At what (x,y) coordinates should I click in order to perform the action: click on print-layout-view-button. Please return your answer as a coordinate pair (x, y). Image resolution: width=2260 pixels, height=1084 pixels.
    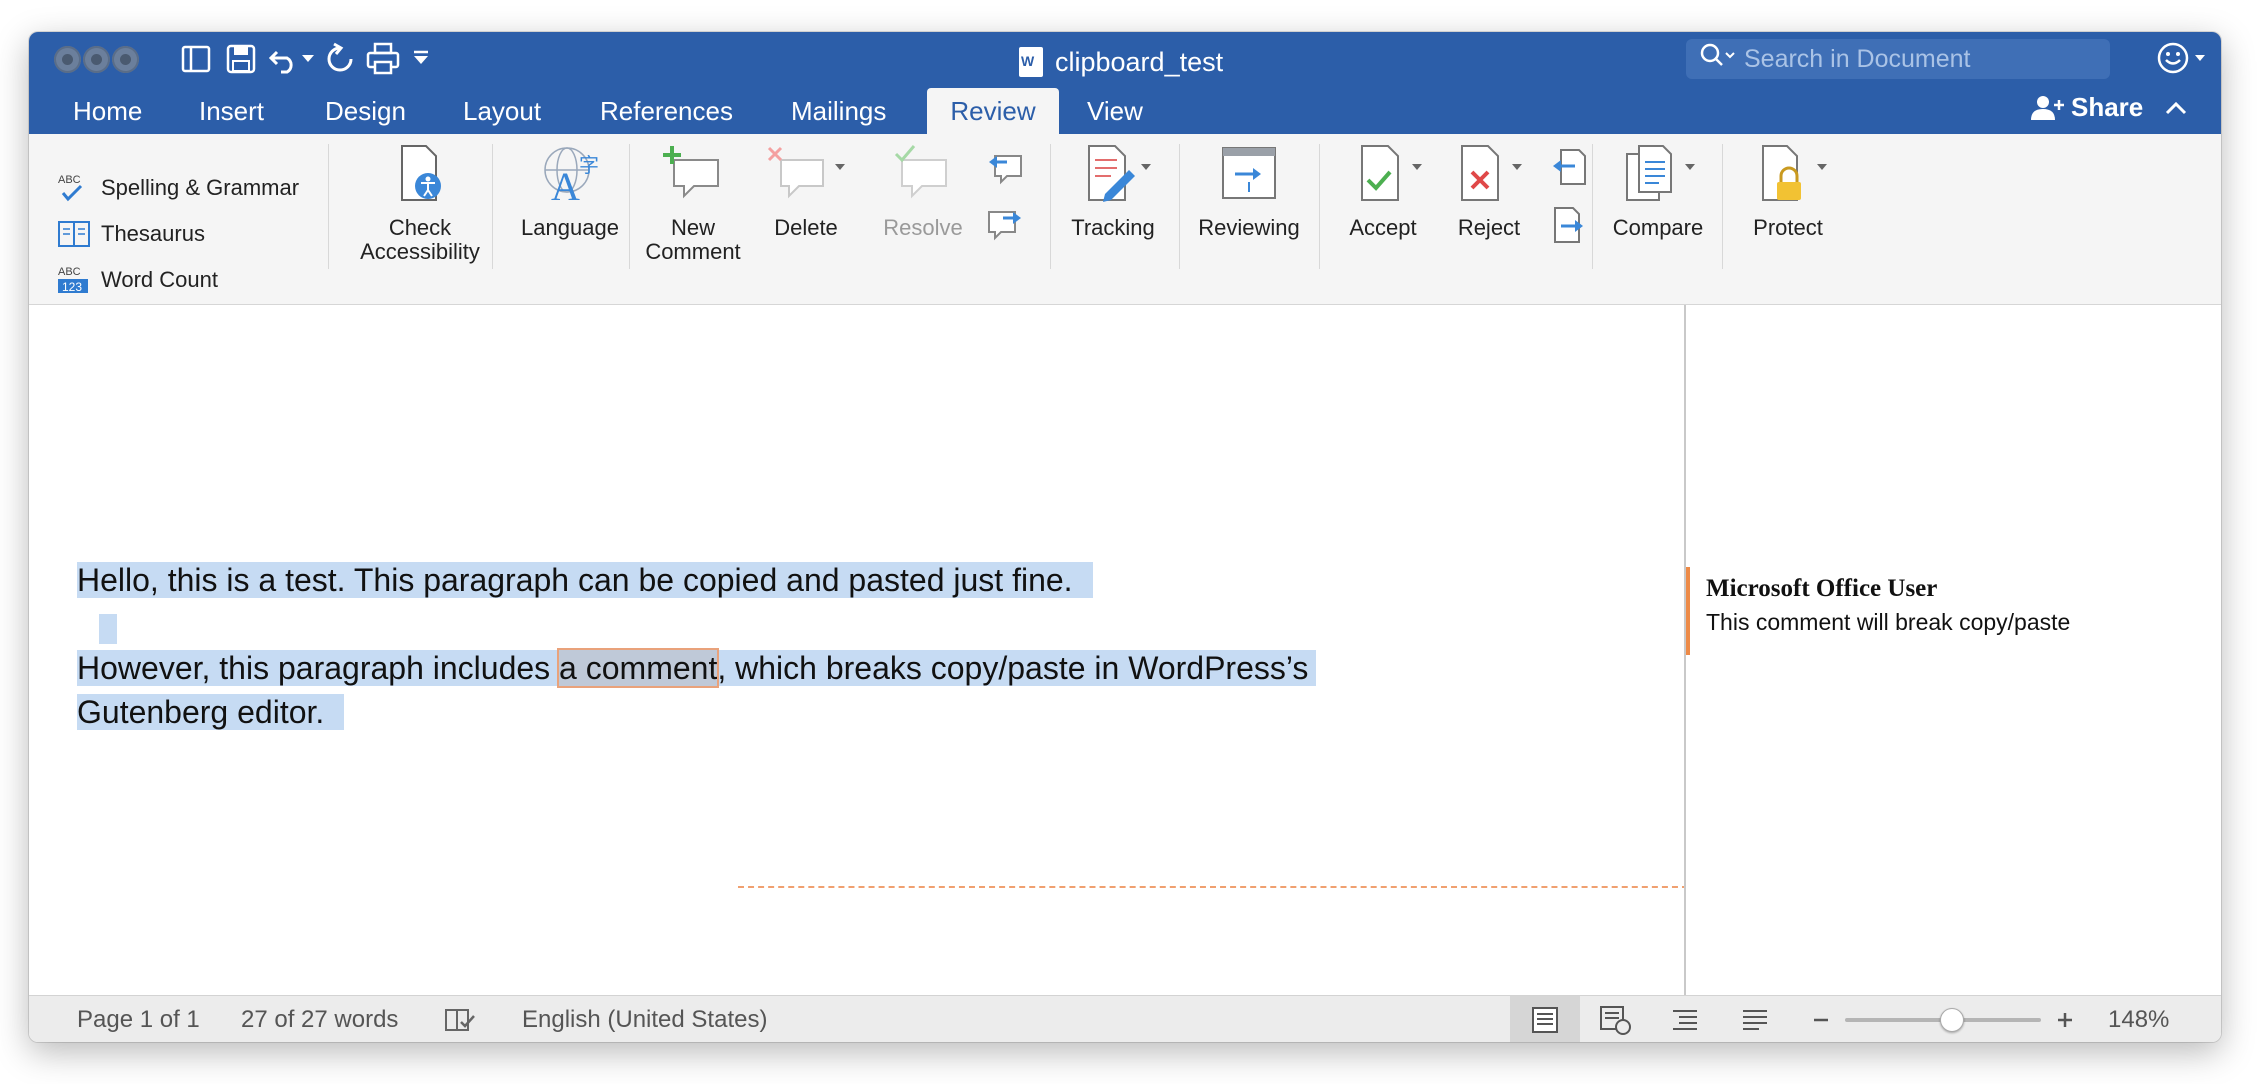
    Looking at the image, I should click on (1545, 1019).